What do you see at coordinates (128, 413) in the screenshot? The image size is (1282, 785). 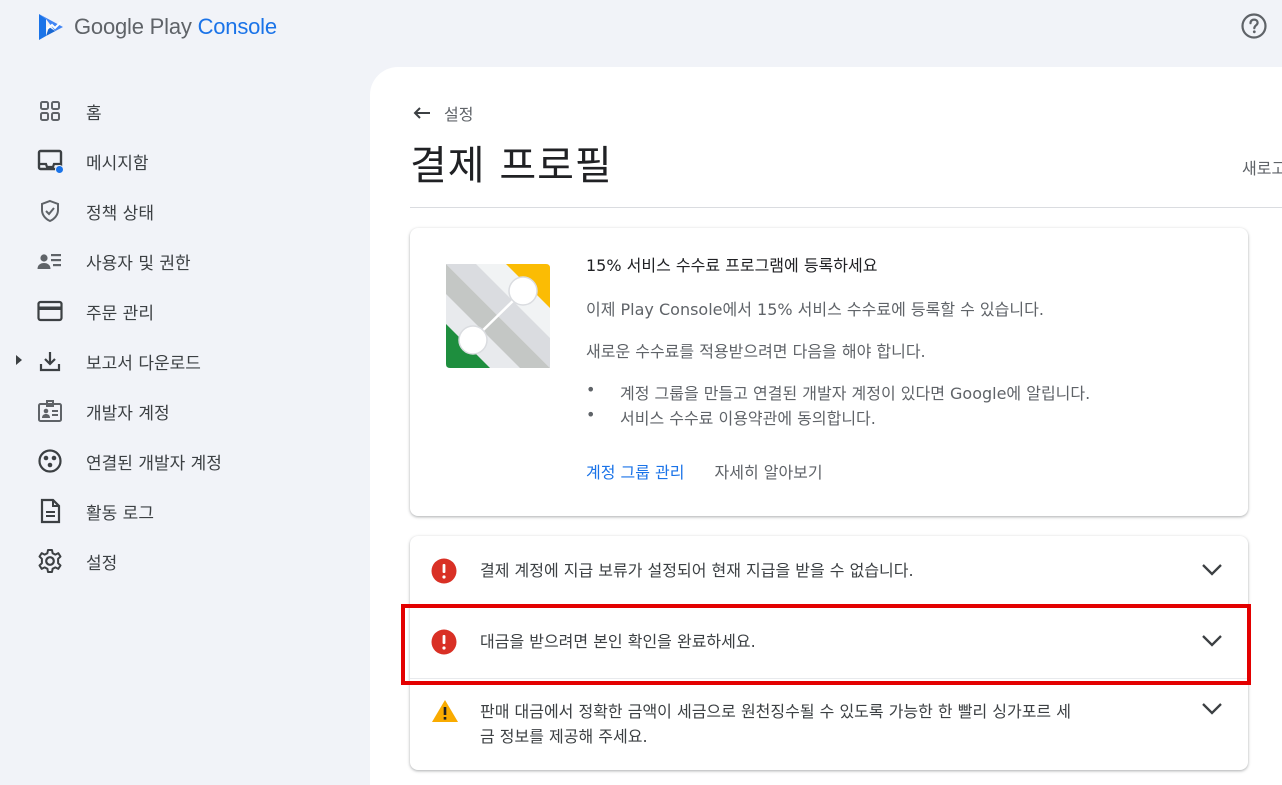 I see `sidebar-item-label: 개발자 계정` at bounding box center [128, 413].